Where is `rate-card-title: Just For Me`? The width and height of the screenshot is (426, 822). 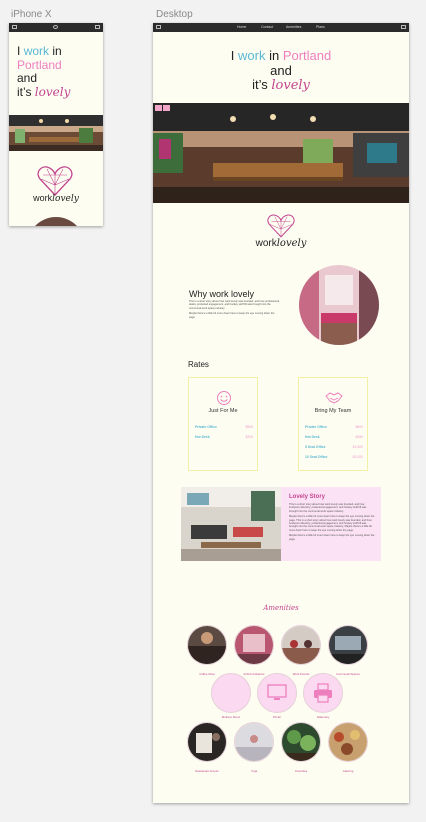 rate-card-title: Just For Me is located at coordinates (223, 411).